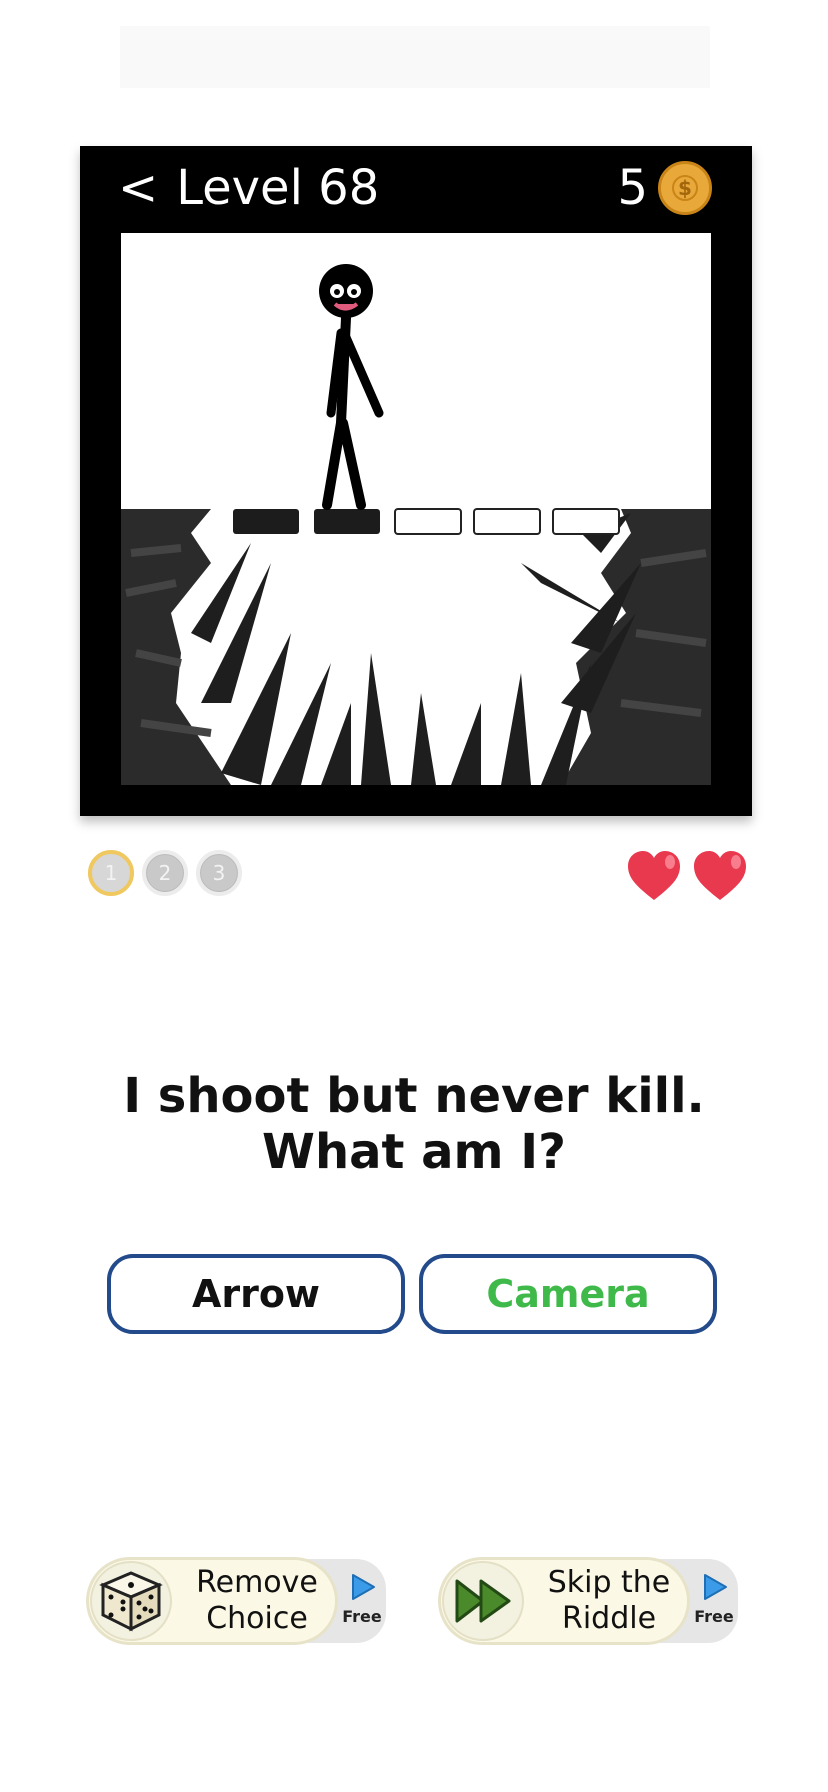 This screenshot has height=1792, width=828. What do you see at coordinates (609, 1582) in the screenshot?
I see `powerup-label-line-1: Skip the` at bounding box center [609, 1582].